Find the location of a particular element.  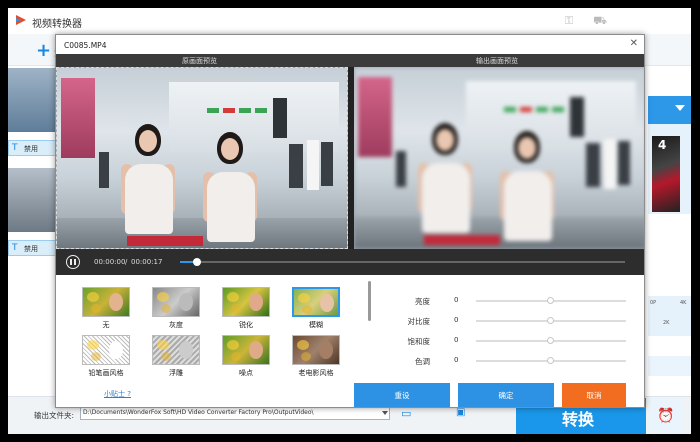

convert-label: 转换 is located at coordinates (578, 419).